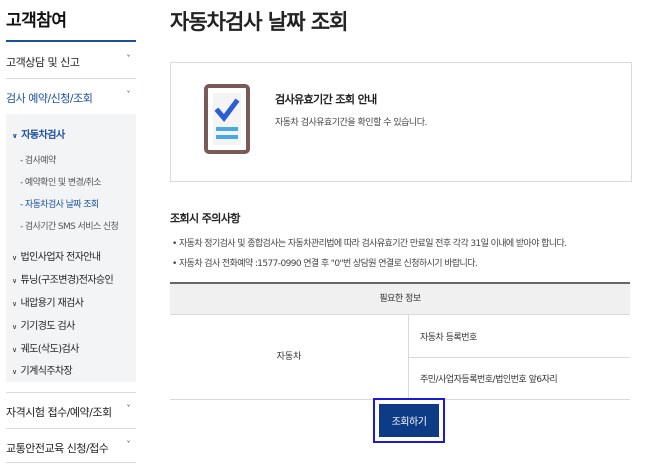 The image size is (650, 465). Describe the element at coordinates (43, 62) in the screenshot. I see `menu-label: 고객상담 및 신고` at that location.